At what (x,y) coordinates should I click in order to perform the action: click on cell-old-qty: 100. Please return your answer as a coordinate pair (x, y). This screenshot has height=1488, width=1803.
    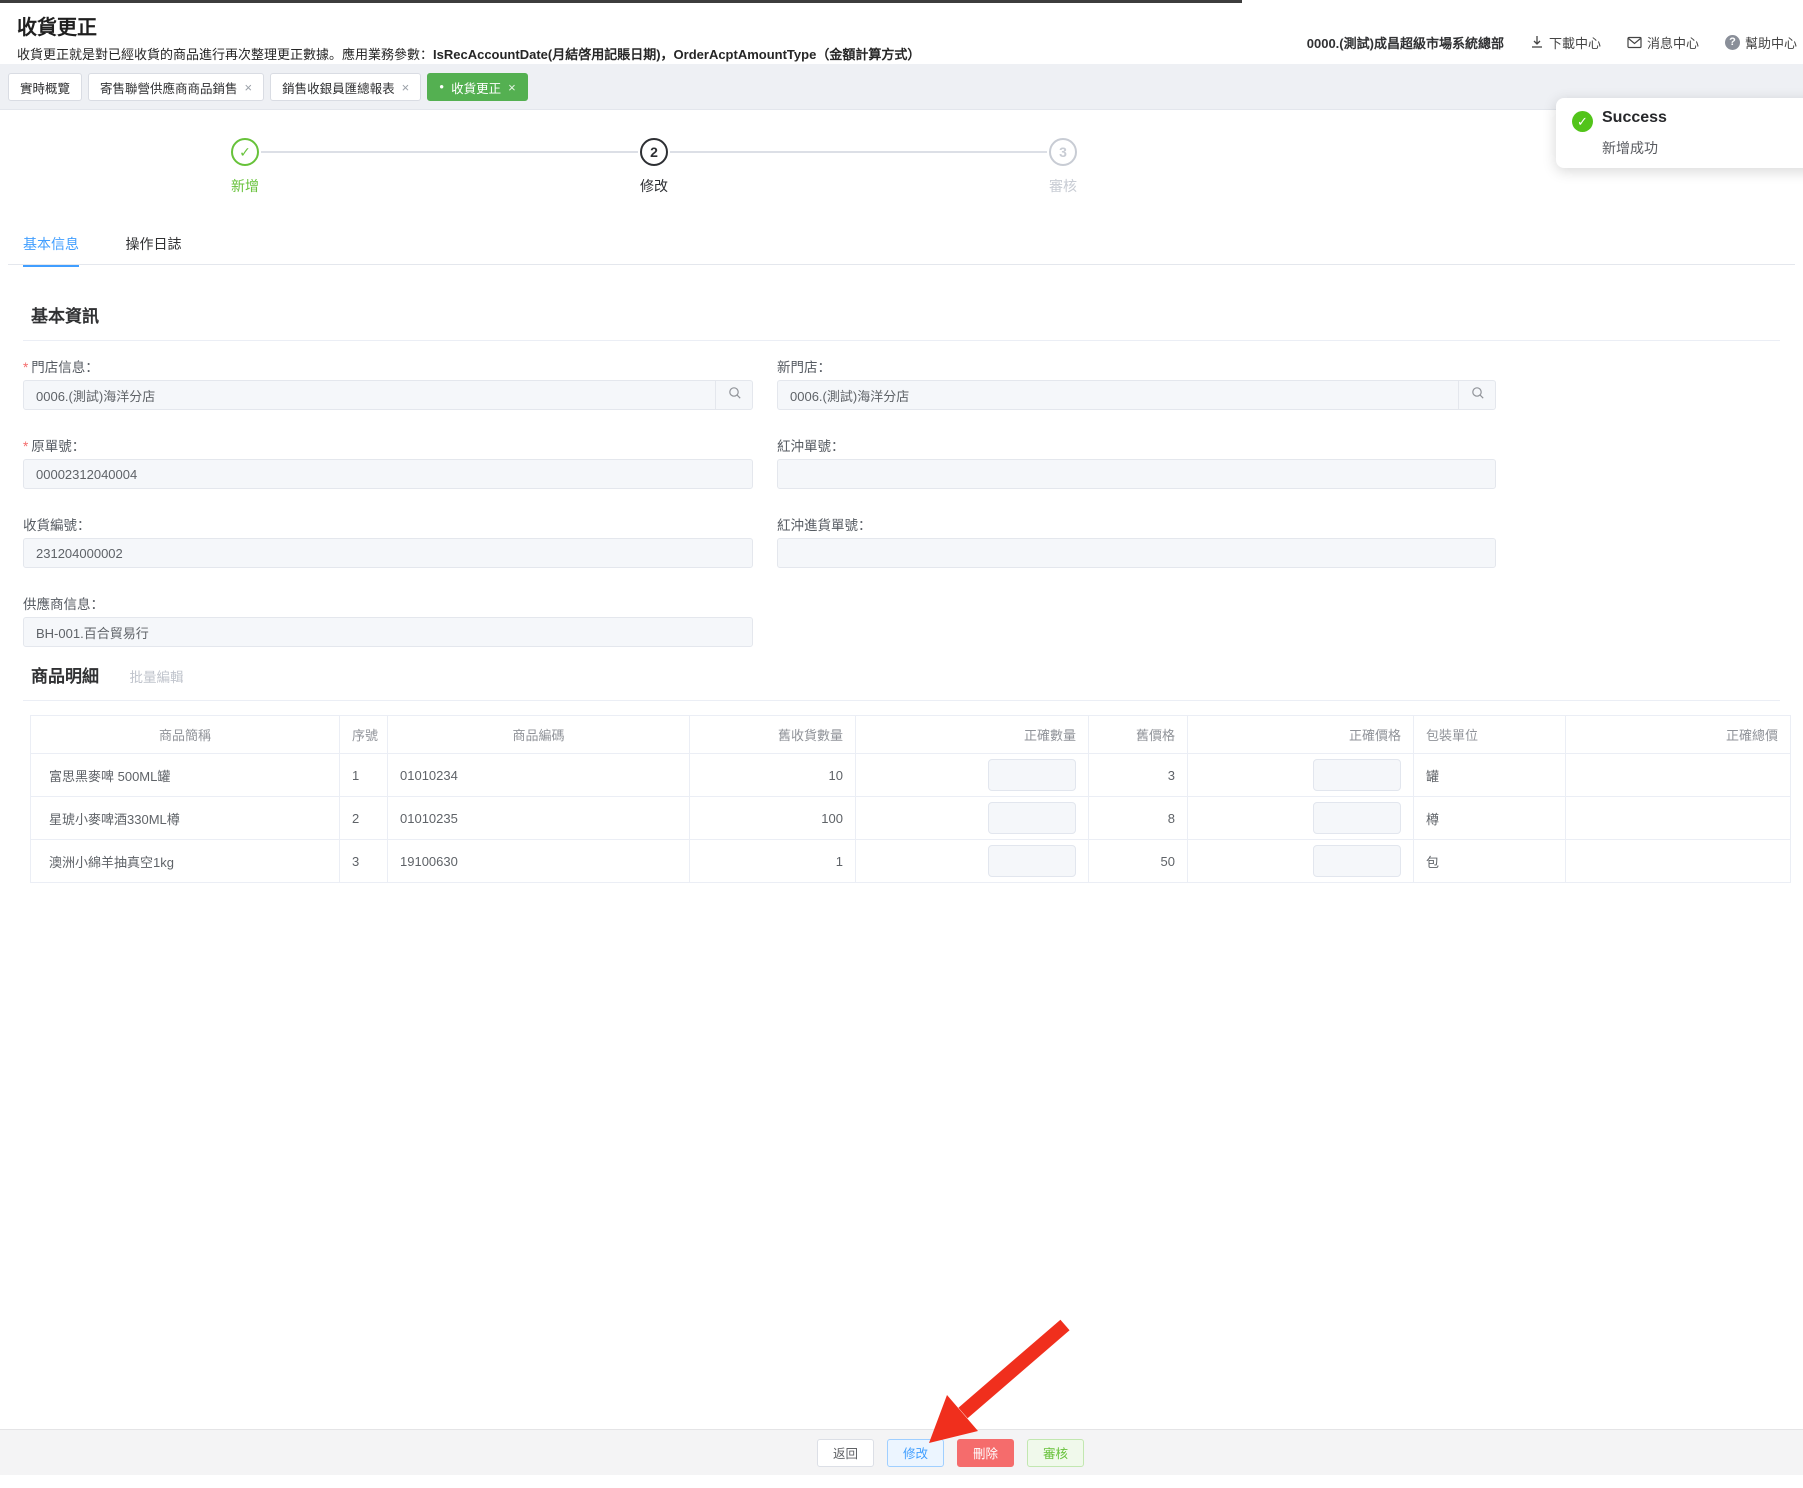
    Looking at the image, I should click on (772, 818).